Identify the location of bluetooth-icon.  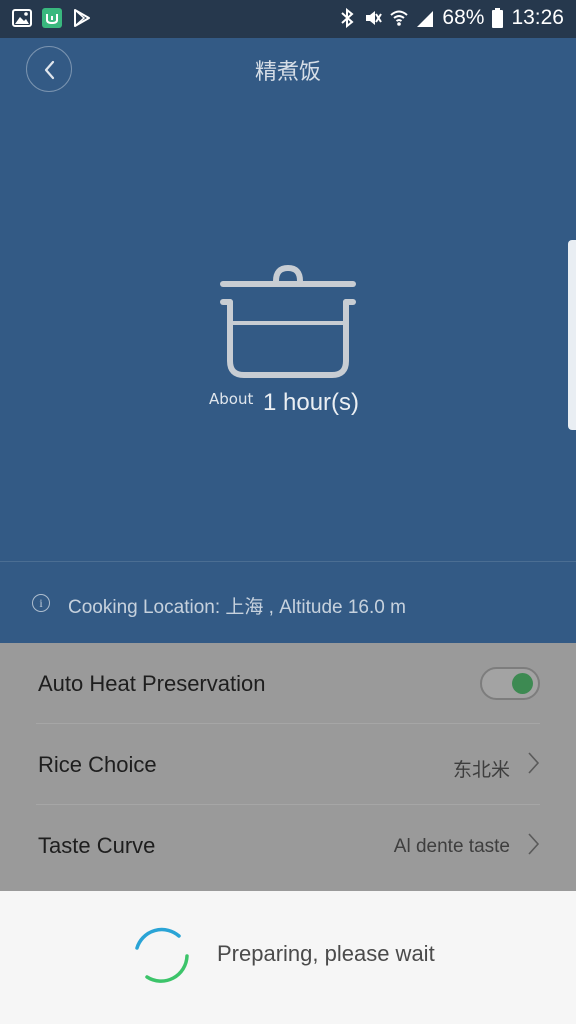
(347, 18).